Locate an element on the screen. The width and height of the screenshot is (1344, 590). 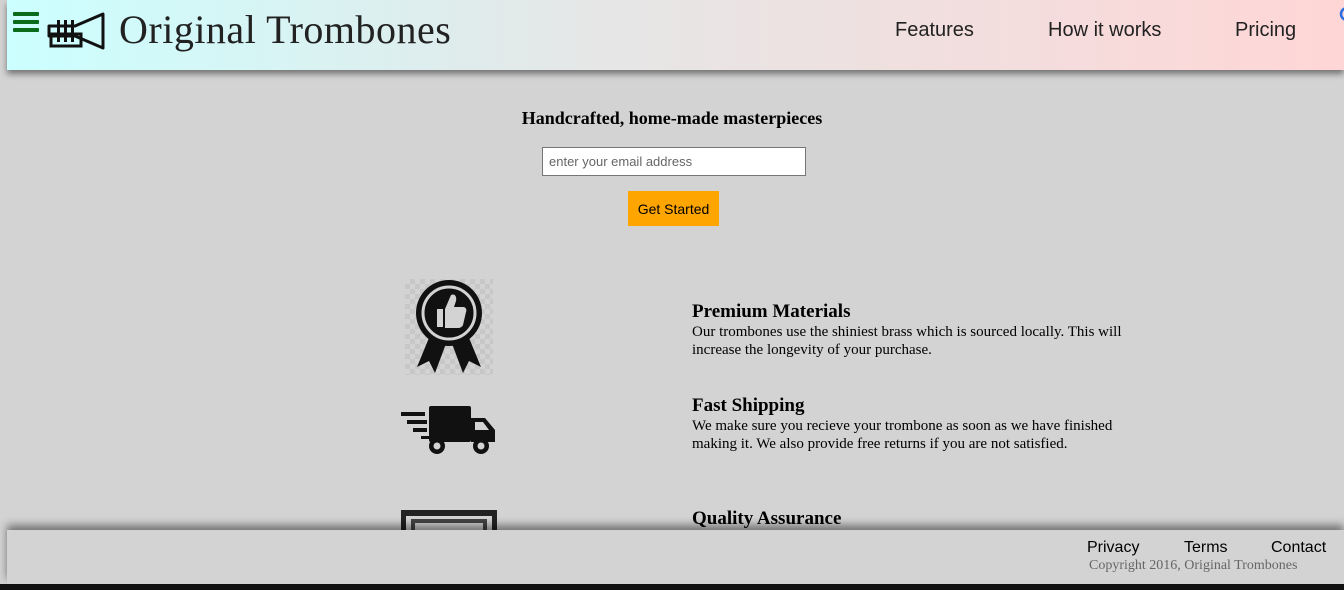
feature-quality-assurance: Quality Assurance is located at coordinates (912, 519).